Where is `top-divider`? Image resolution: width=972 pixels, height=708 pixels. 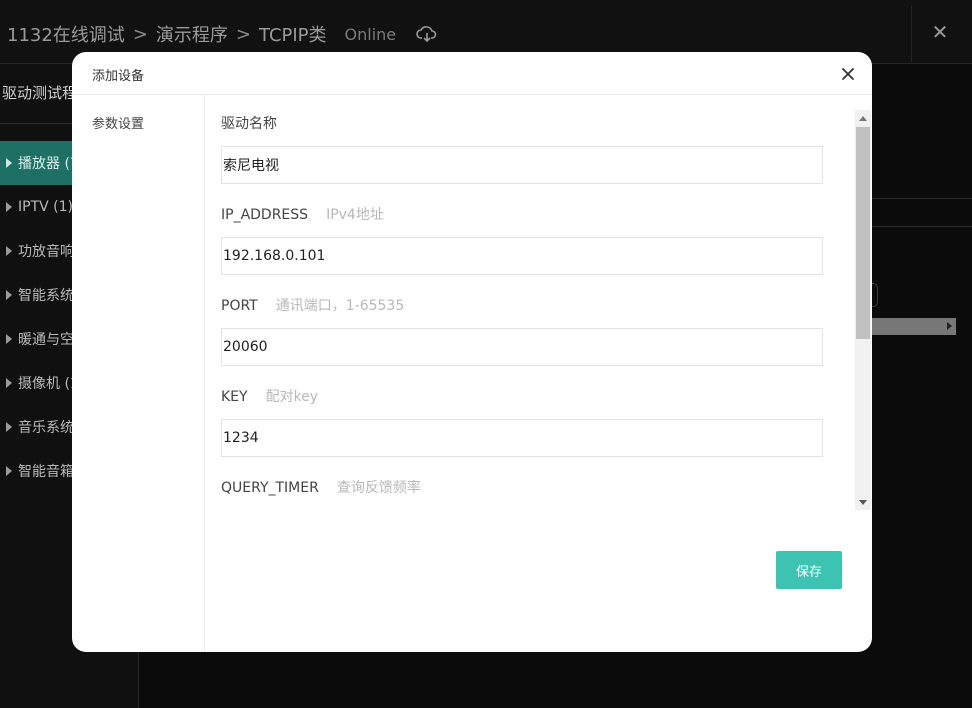
top-divider is located at coordinates (911, 34).